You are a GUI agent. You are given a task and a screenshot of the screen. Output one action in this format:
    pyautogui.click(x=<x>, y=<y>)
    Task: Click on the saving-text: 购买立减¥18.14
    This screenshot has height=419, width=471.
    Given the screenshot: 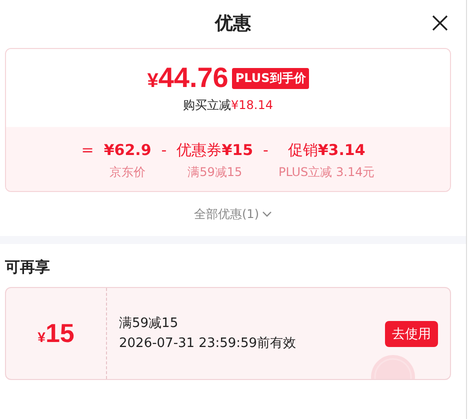 What is the action you would take?
    pyautogui.click(x=228, y=105)
    